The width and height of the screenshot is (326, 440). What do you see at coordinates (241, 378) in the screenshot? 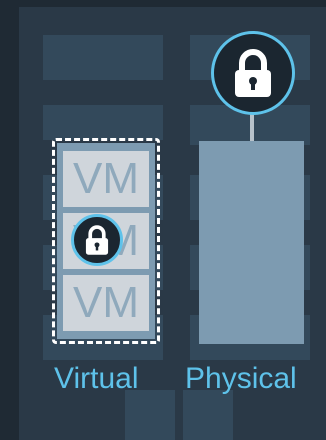
I see `physical-label: Physical` at bounding box center [241, 378].